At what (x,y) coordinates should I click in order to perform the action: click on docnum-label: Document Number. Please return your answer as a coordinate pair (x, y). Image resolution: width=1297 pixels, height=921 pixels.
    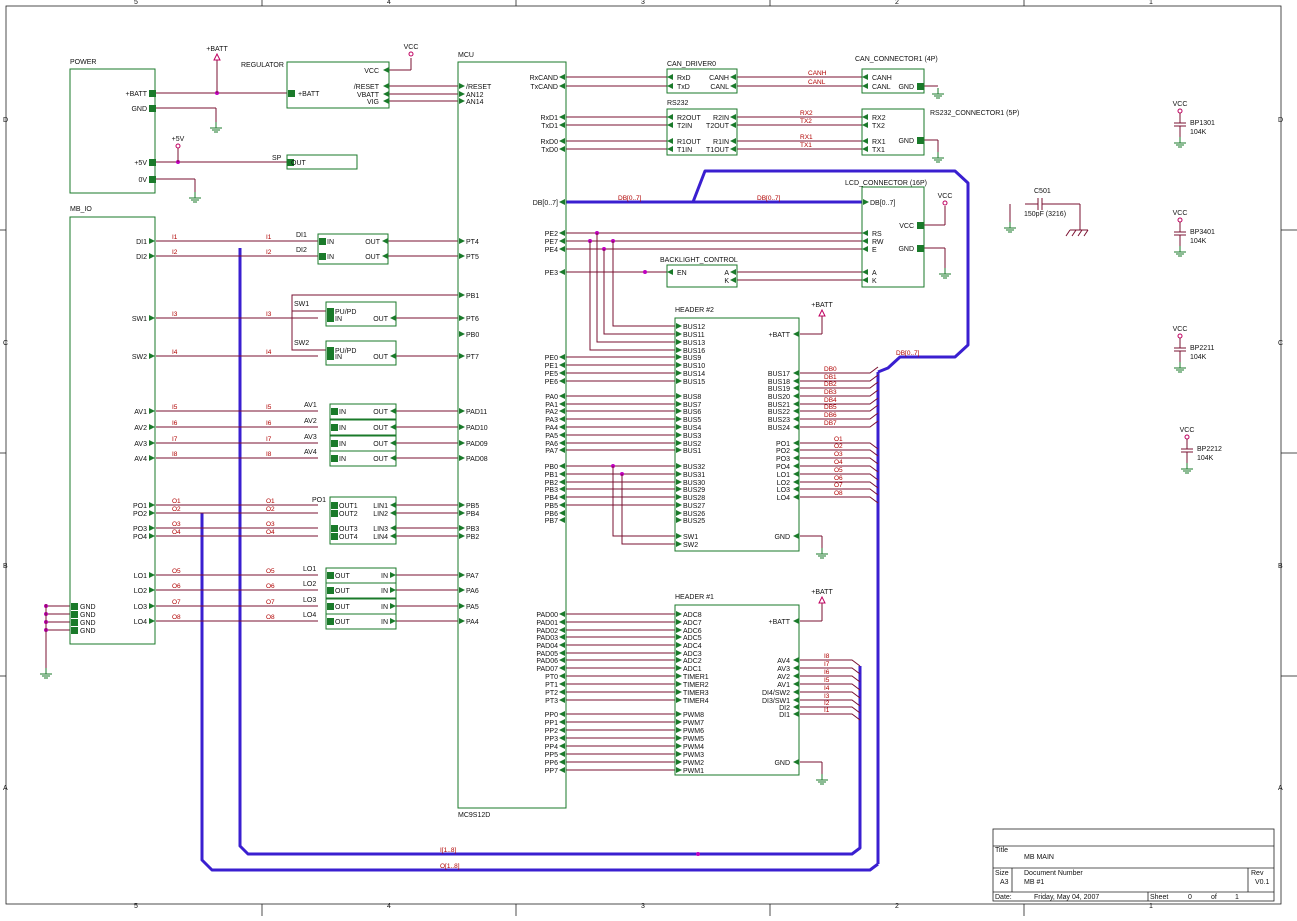
    Looking at the image, I should click on (1053, 873).